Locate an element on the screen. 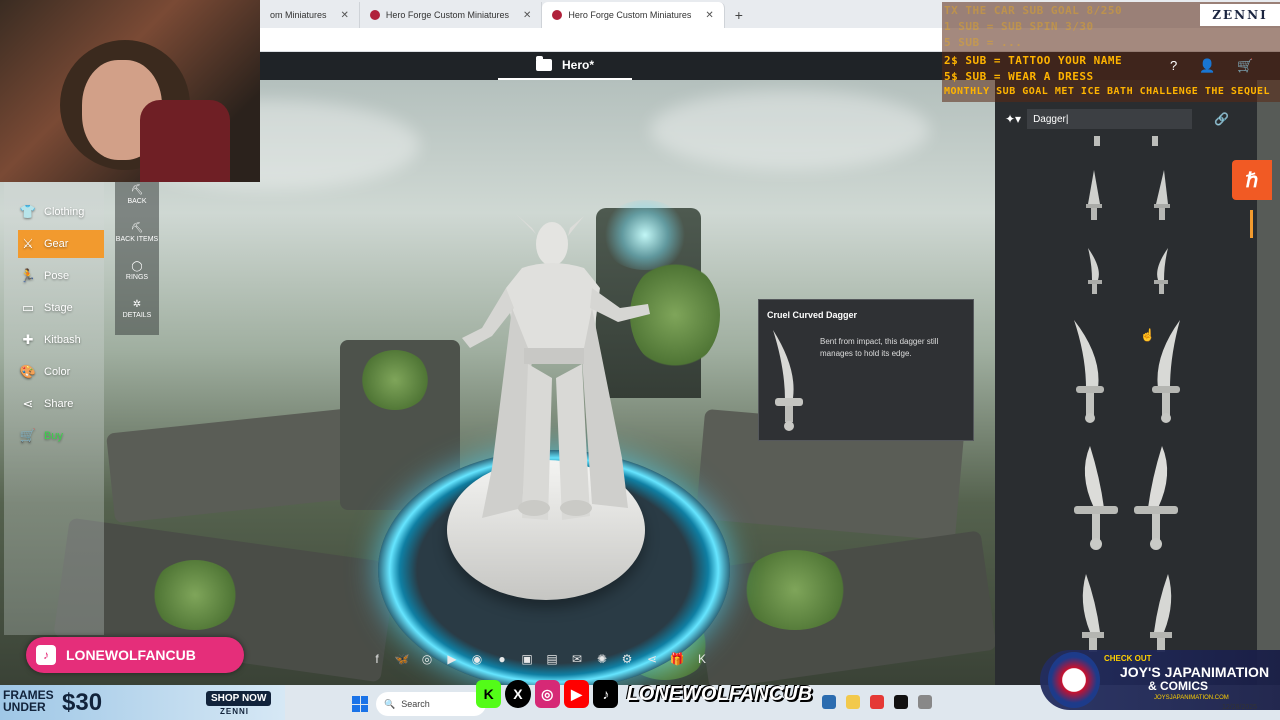 The width and height of the screenshot is (1280, 720). nav-color: 🎨 Color is located at coordinates (62, 372).